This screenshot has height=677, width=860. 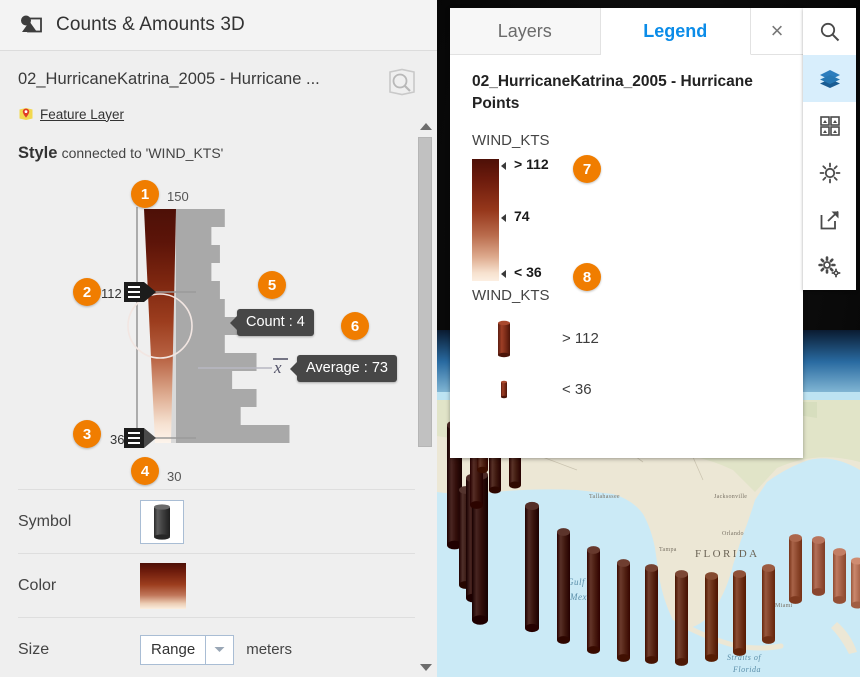 What do you see at coordinates (528, 271) in the screenshot?
I see `ramp-label-low: < 36` at bounding box center [528, 271].